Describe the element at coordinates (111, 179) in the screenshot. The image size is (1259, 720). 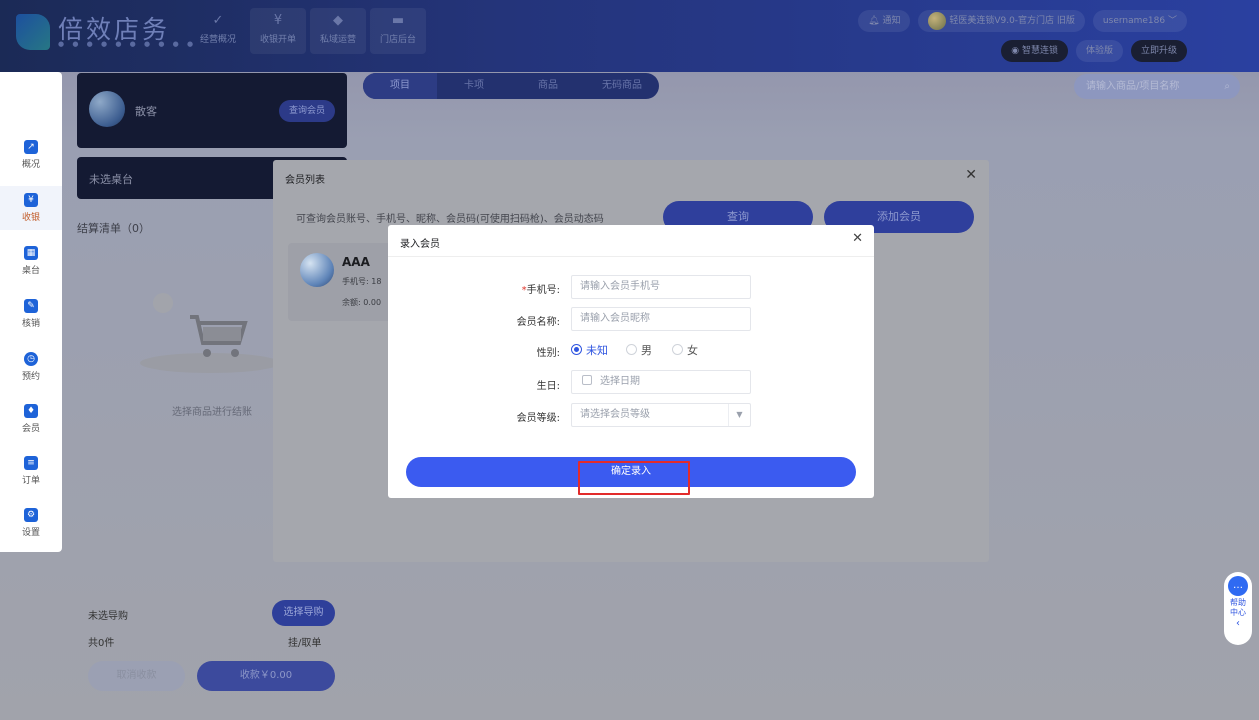
I see `table-label: 未选桌台` at that location.